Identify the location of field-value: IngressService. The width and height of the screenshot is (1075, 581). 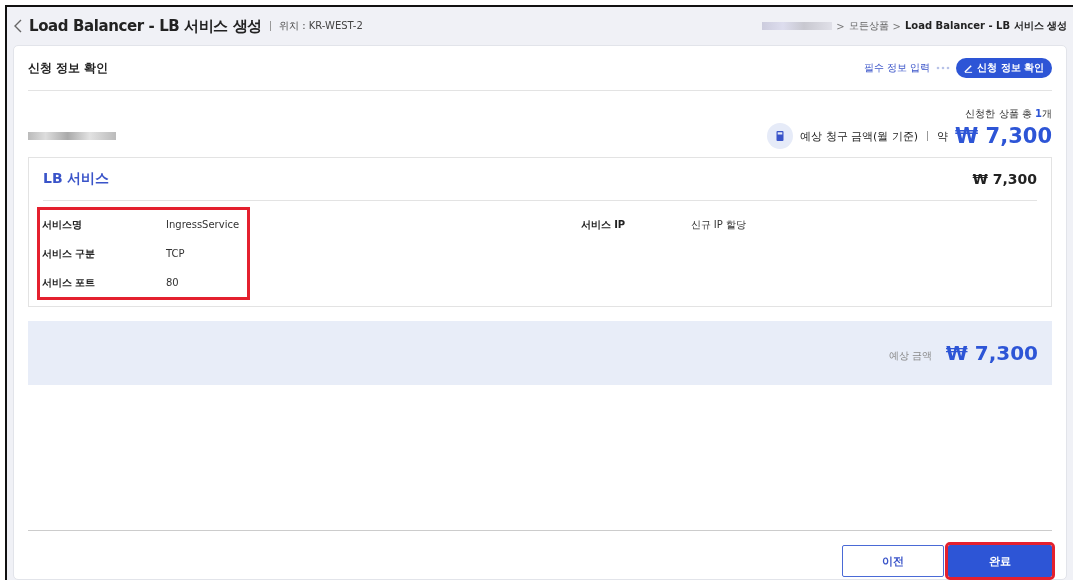
(203, 224).